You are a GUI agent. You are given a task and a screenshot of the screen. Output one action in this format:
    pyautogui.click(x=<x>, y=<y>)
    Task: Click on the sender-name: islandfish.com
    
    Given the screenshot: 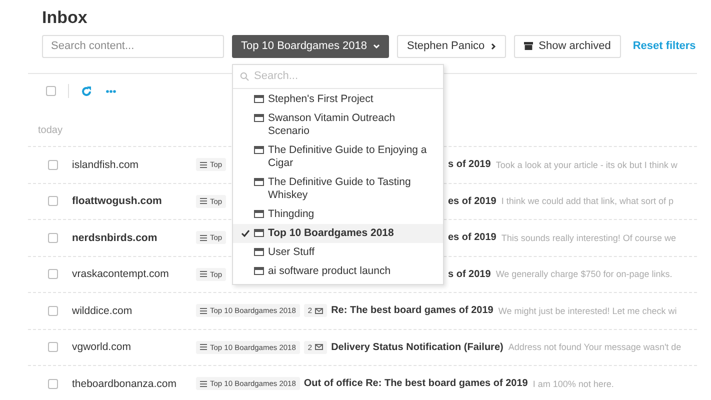 What is the action you would take?
    pyautogui.click(x=106, y=164)
    